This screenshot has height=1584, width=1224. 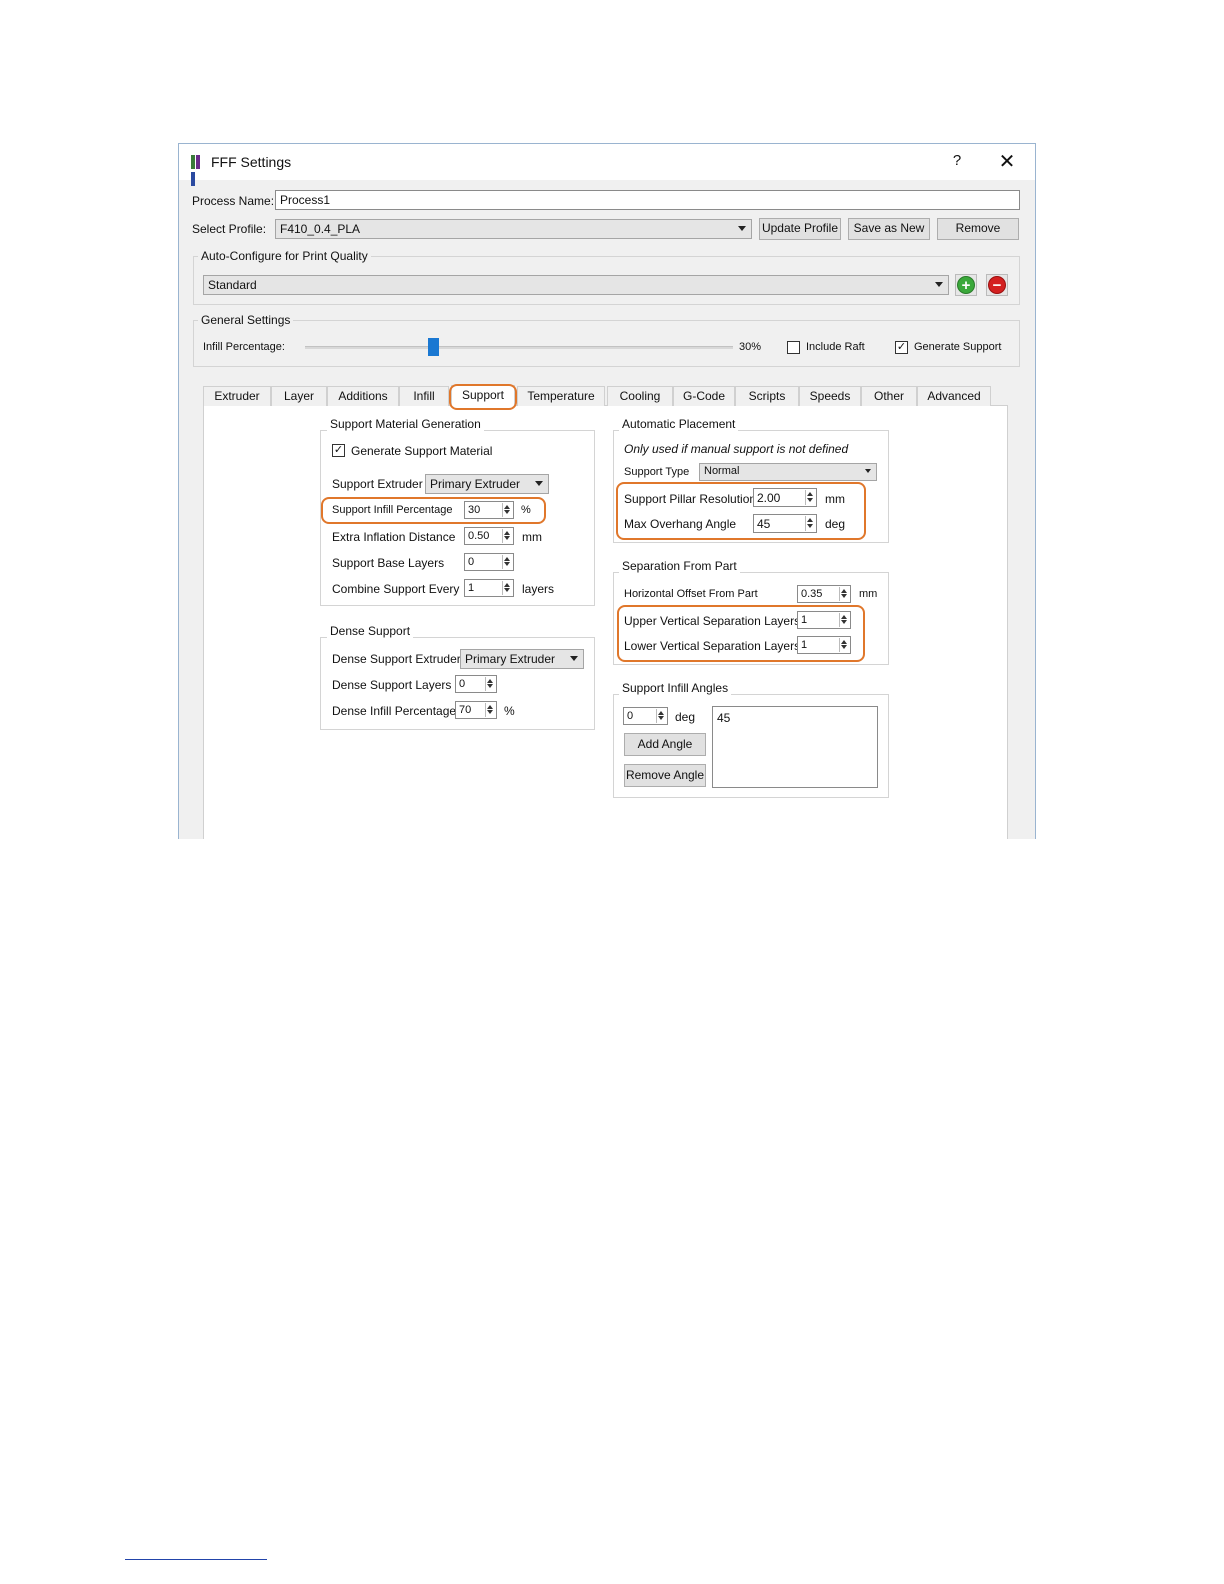 What do you see at coordinates (957, 160) in the screenshot?
I see `help-button: ?` at bounding box center [957, 160].